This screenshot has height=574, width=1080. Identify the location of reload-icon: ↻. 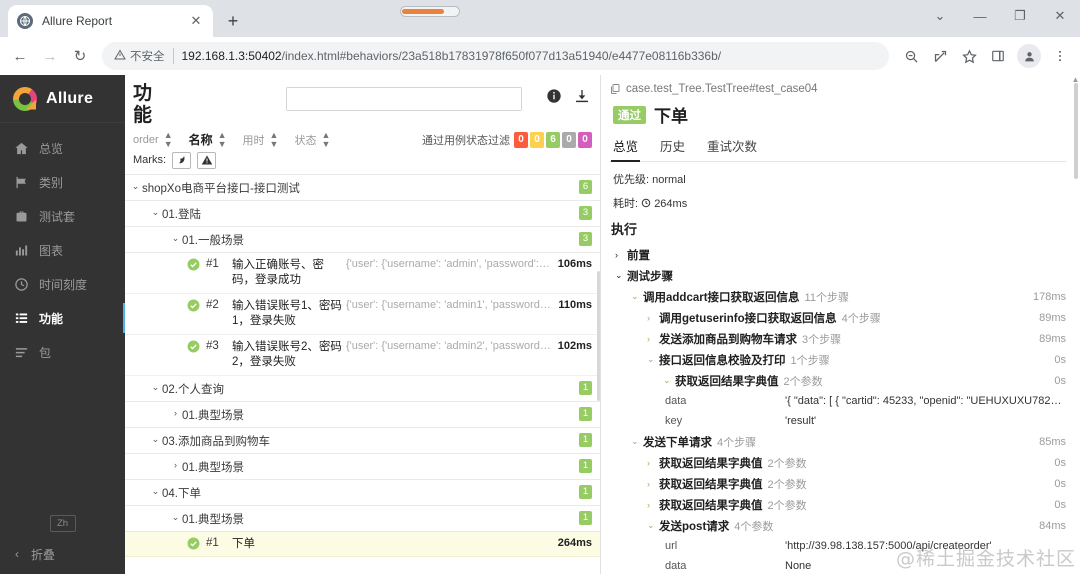
(80, 56).